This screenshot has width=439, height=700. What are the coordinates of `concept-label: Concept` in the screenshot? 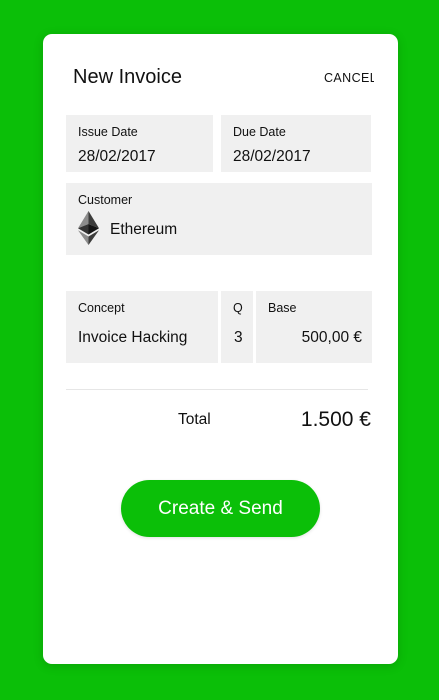 It's located at (101, 308).